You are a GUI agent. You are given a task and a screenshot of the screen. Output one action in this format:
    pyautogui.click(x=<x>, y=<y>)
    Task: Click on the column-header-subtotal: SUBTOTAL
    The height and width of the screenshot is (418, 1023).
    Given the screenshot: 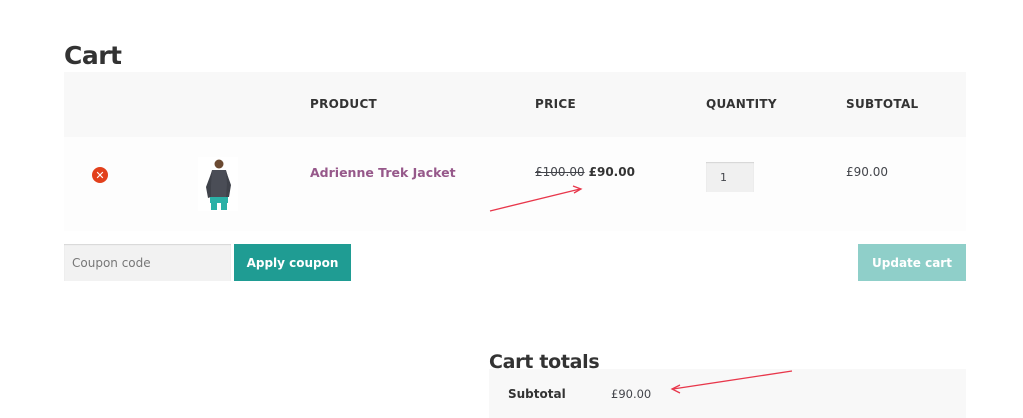 What is the action you would take?
    pyautogui.click(x=882, y=104)
    